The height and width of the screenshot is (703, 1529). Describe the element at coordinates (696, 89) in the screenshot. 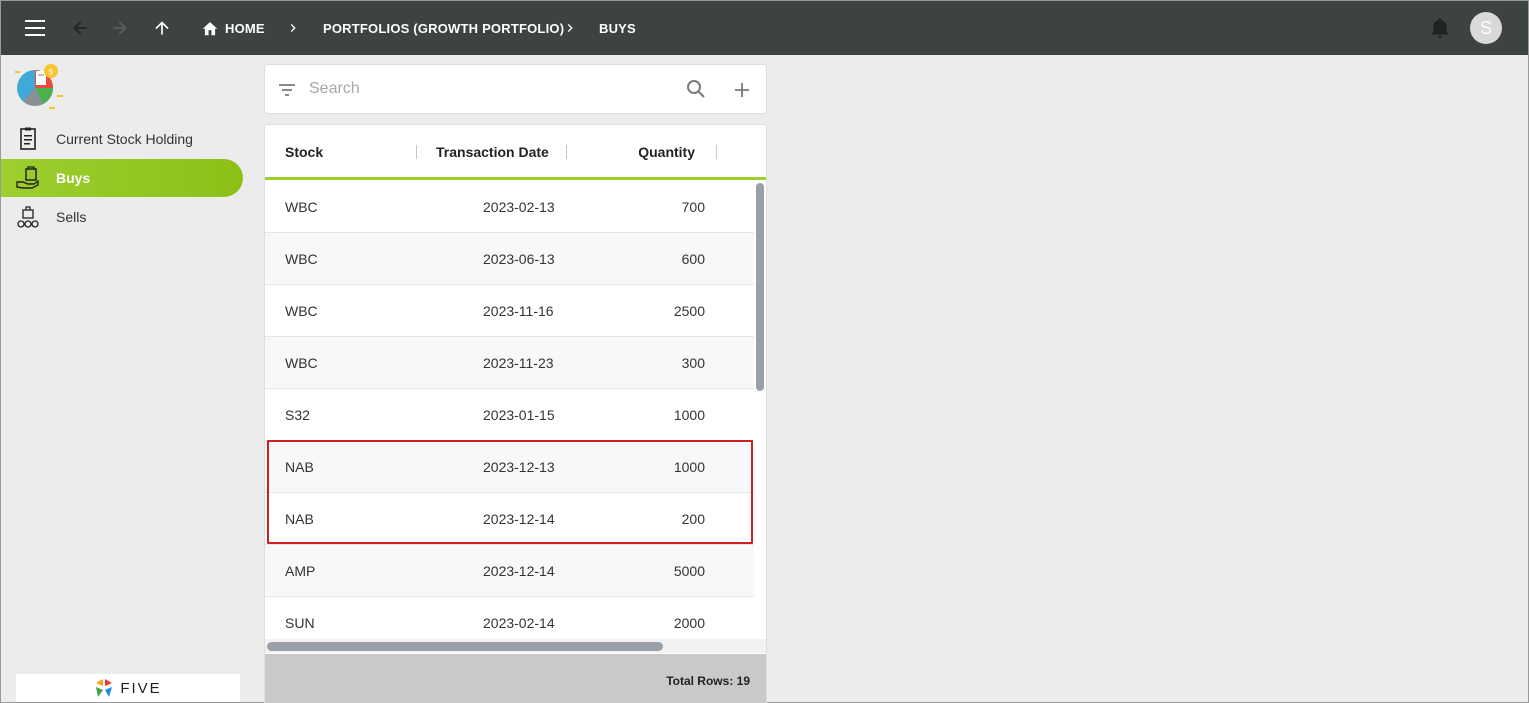

I see `search-icon` at that location.